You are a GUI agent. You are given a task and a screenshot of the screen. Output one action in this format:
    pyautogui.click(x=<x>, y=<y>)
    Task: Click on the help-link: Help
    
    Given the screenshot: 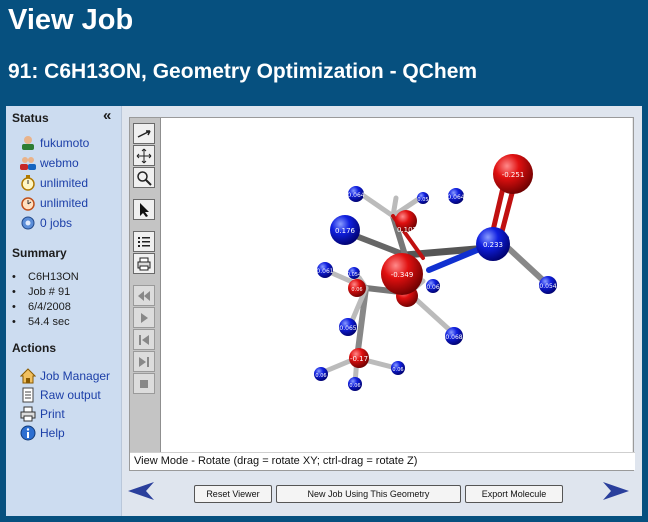 What is the action you would take?
    pyautogui.click(x=42, y=433)
    